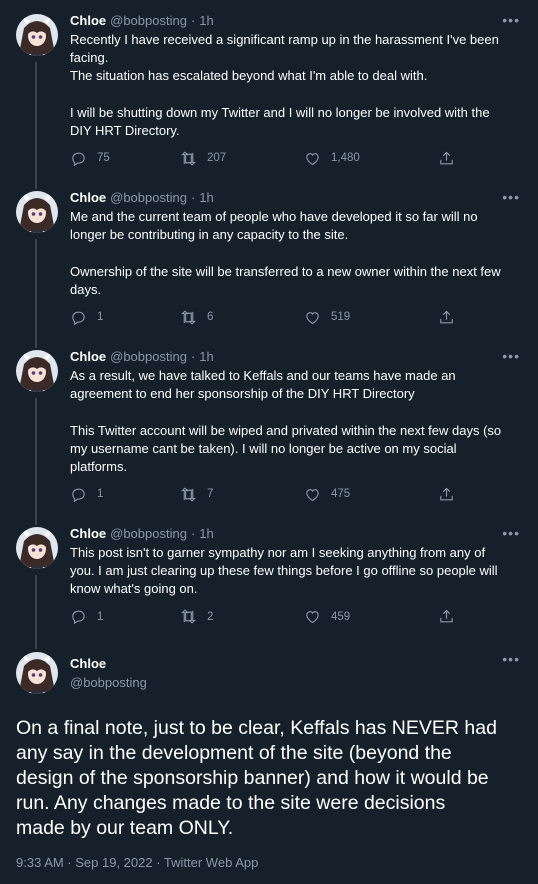 The image size is (538, 884). What do you see at coordinates (371, 158) in the screenshot?
I see `like-button: 1,480` at bounding box center [371, 158].